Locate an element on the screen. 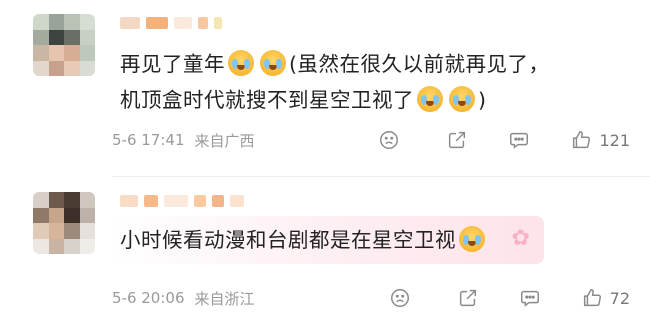 The width and height of the screenshot is (650, 317). divider is located at coordinates (381, 176).